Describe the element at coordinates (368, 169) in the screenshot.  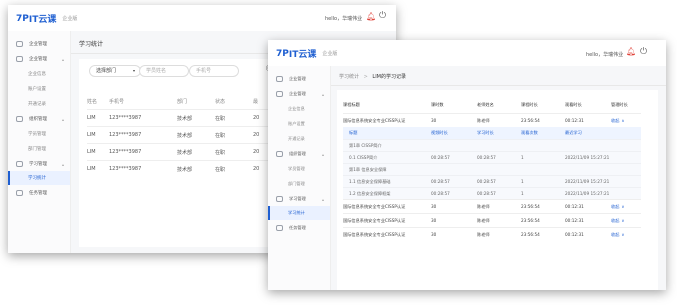
I see `lesson-title-cell: 第1章 信息安全保障` at that location.